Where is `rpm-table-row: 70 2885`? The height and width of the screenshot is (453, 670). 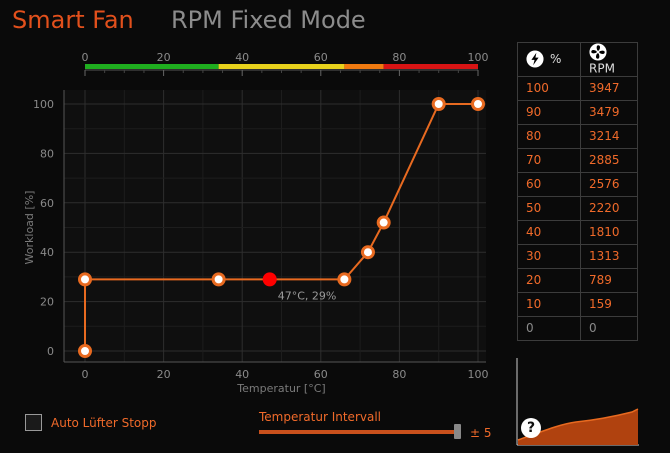 rpm-table-row: 70 2885 is located at coordinates (577, 160).